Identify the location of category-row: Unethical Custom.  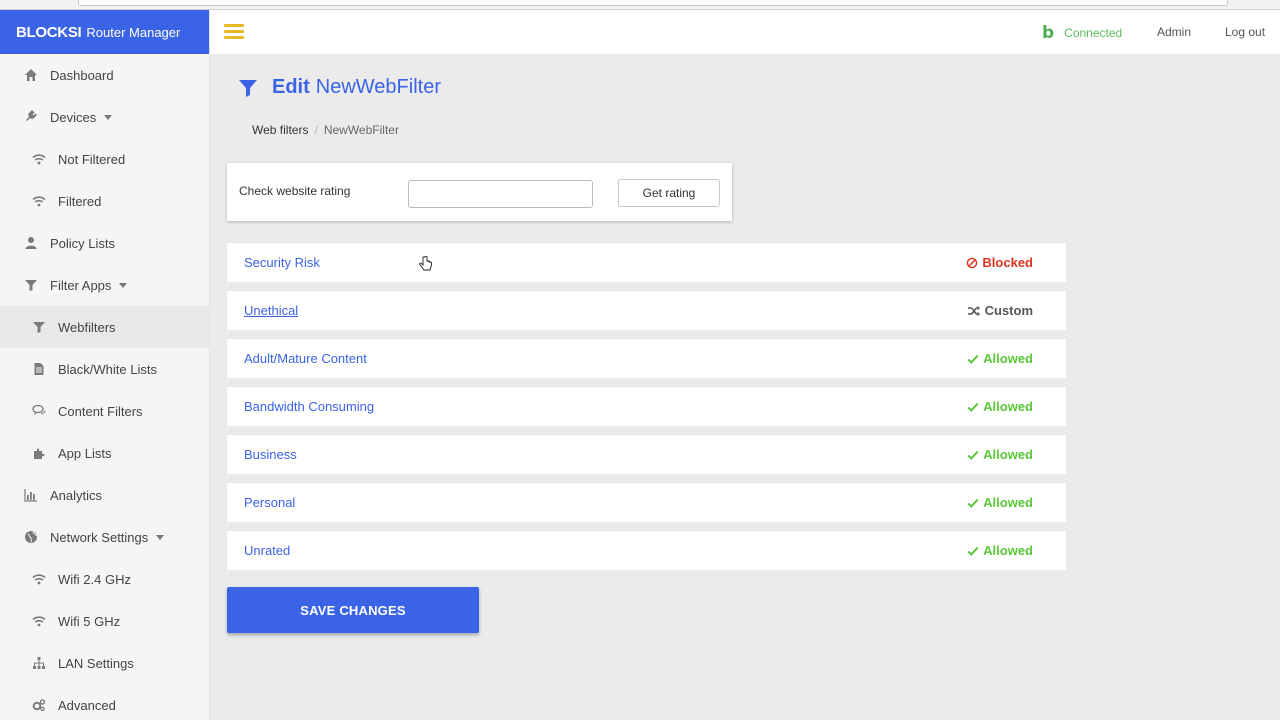
(646, 310).